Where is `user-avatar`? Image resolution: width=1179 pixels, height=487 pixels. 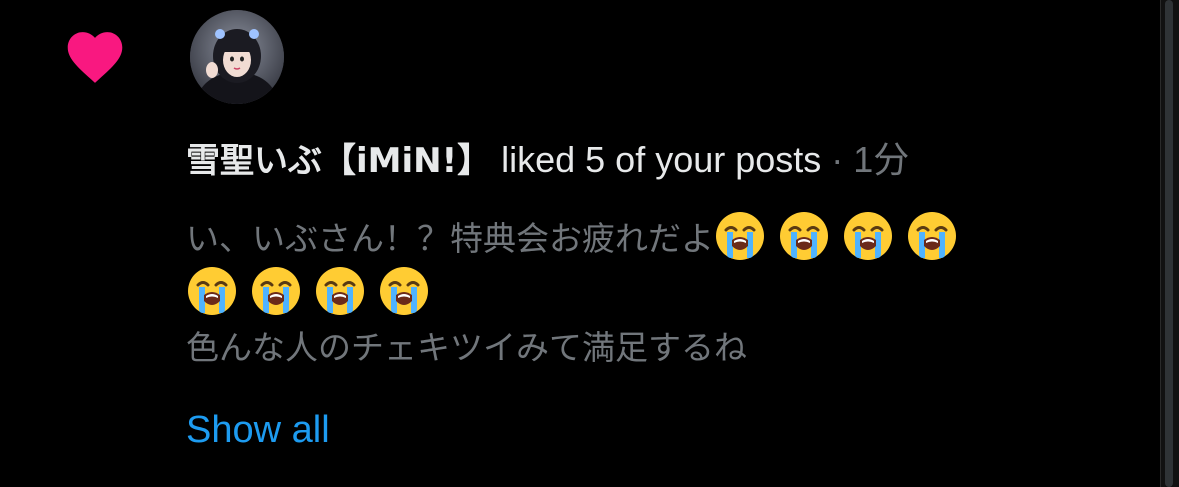 user-avatar is located at coordinates (237, 57).